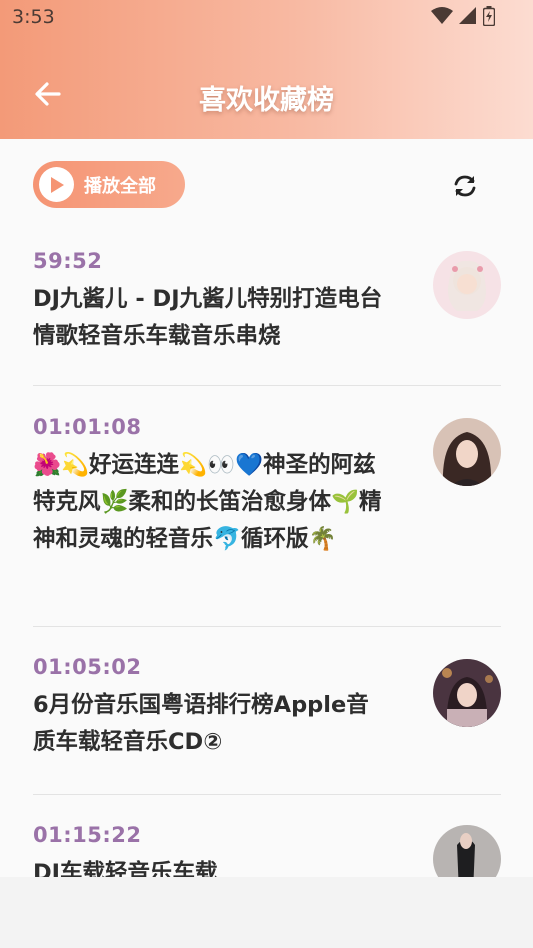 The width and height of the screenshot is (533, 948). I want to click on song-duration: 59:52, so click(68, 261).